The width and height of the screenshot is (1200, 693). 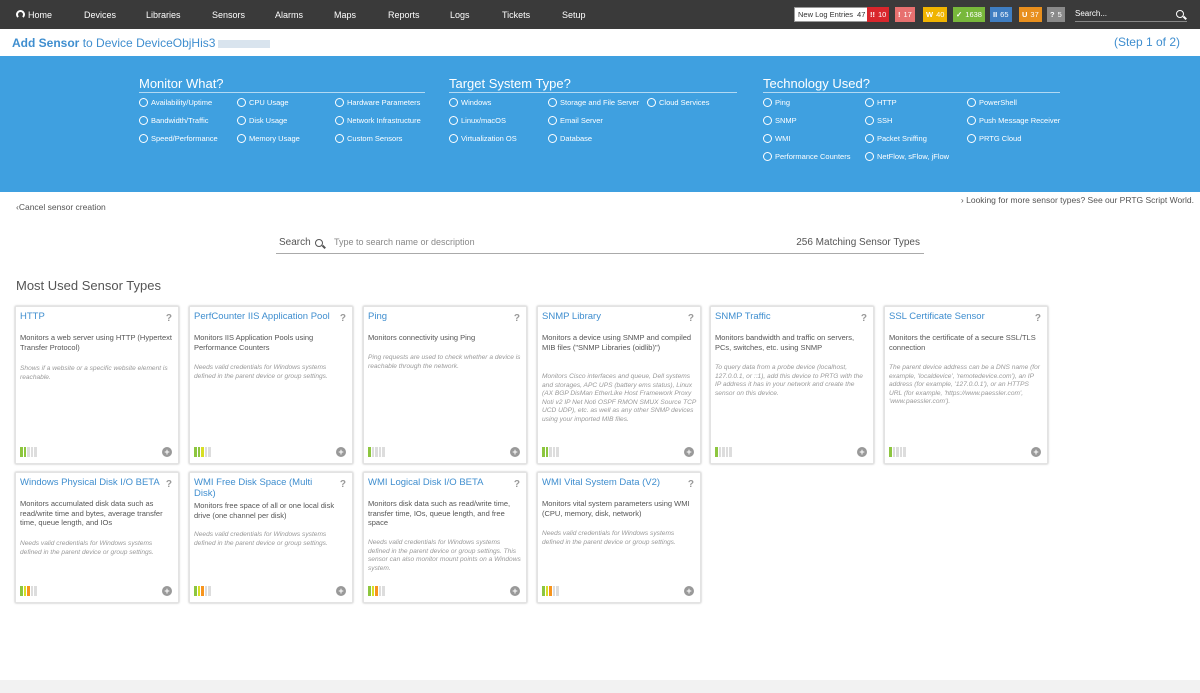 I want to click on filter-speed: Speed/Performance, so click(x=178, y=138).